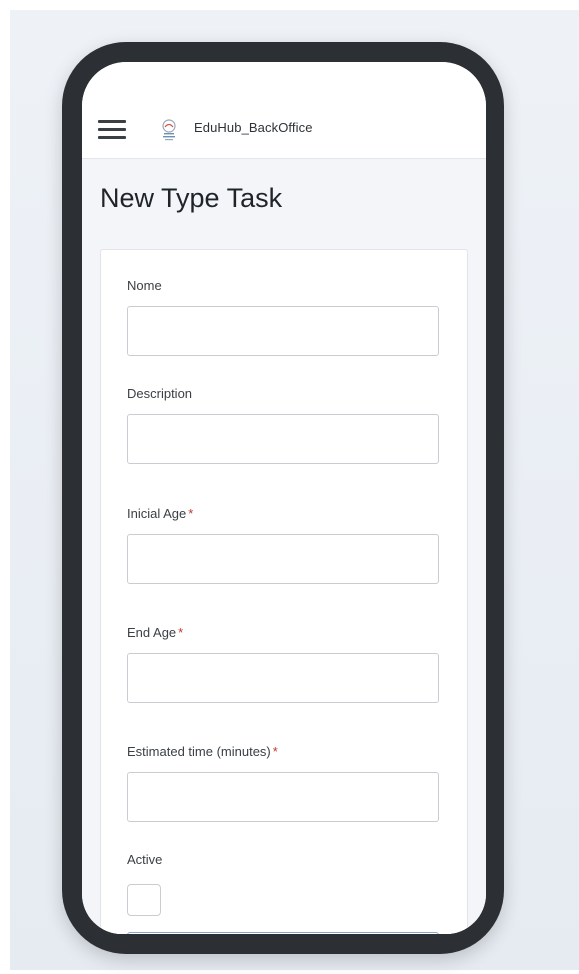  I want to click on nome-label: Nome, so click(144, 285).